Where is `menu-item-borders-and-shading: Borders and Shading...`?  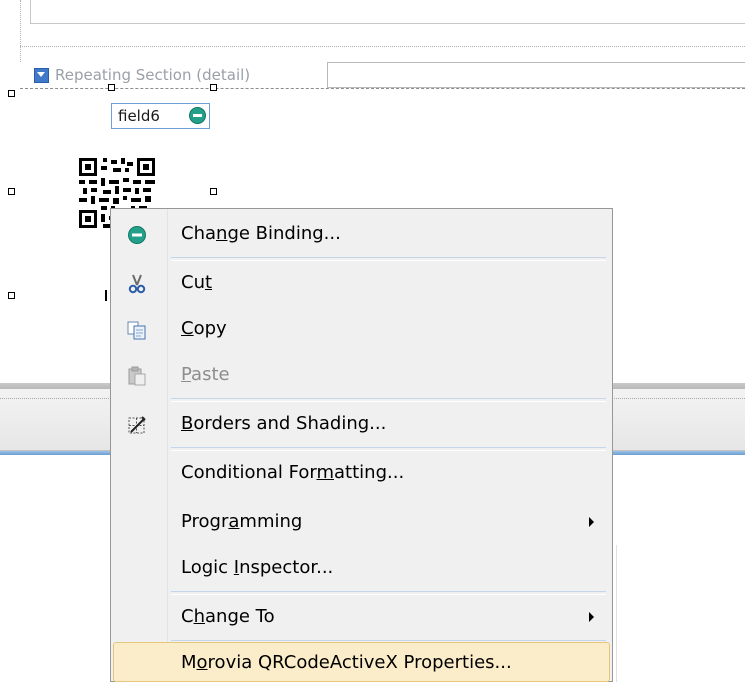 menu-item-borders-and-shading: Borders and Shading... is located at coordinates (361, 424).